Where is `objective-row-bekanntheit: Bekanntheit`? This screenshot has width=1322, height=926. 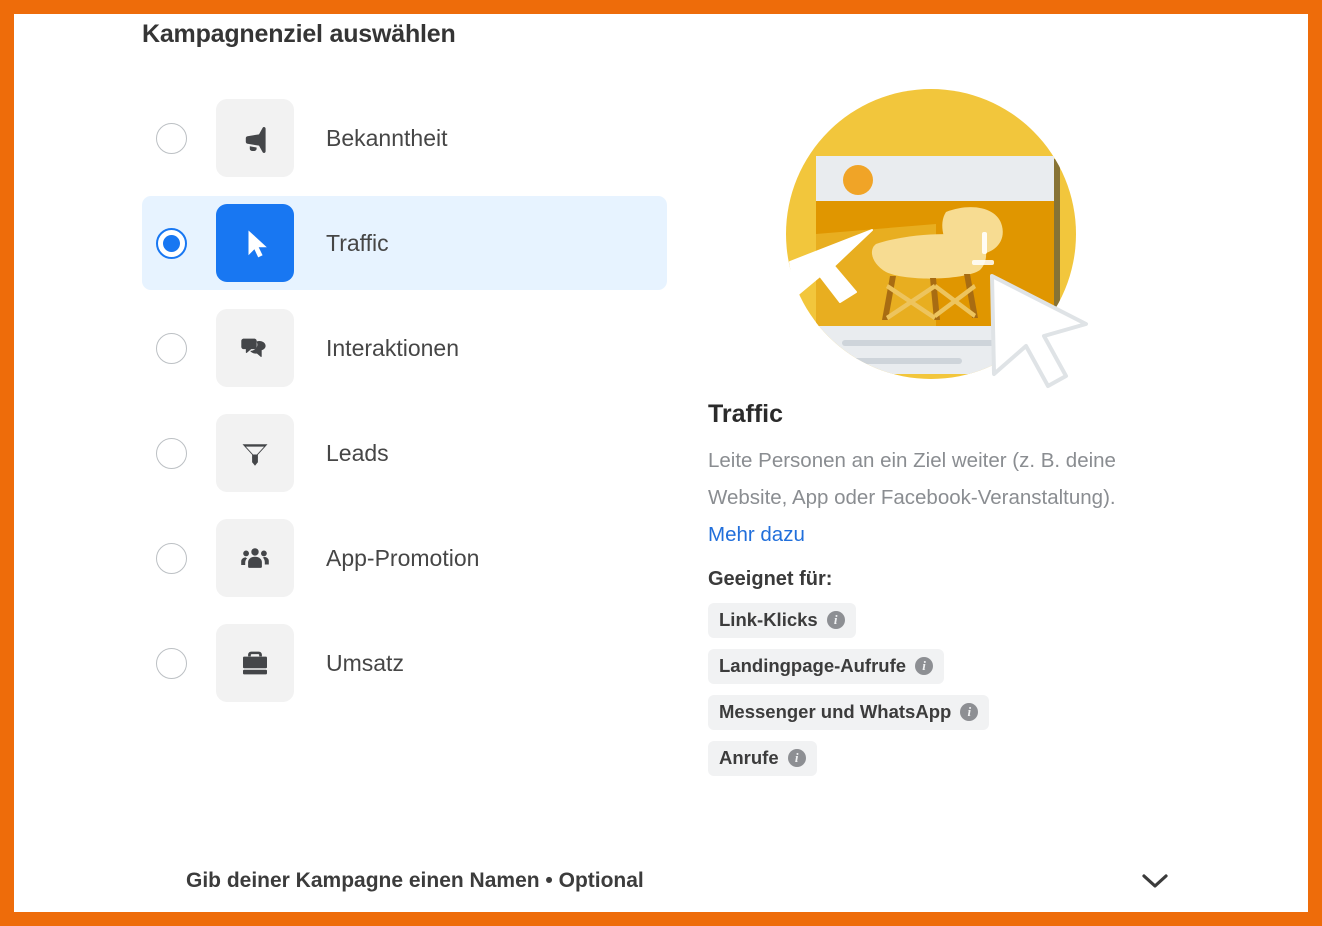 objective-row-bekanntheit: Bekanntheit is located at coordinates (404, 138).